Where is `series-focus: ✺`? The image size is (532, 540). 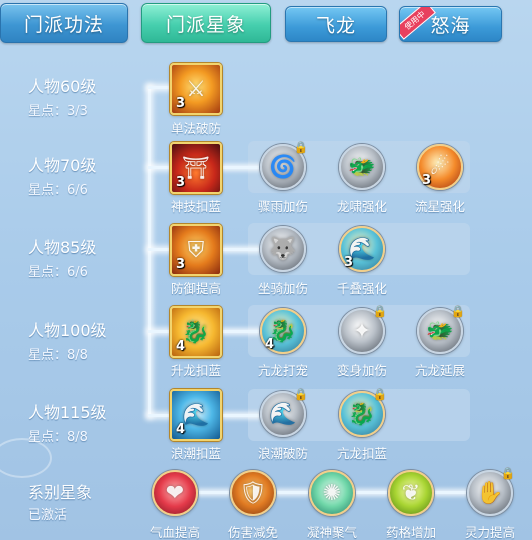
series-focus: ✺ is located at coordinates (332, 493).